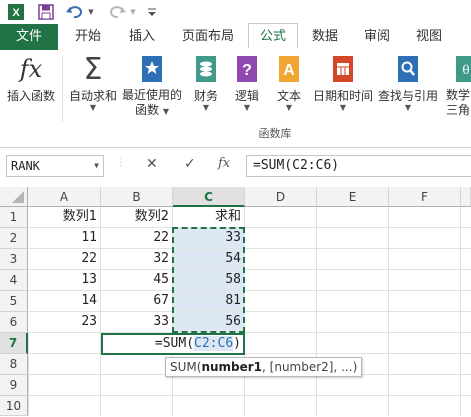 The image size is (471, 417). Describe the element at coordinates (235, 12) in the screenshot. I see `quick-access-toolbar: X ▼ ▼` at that location.